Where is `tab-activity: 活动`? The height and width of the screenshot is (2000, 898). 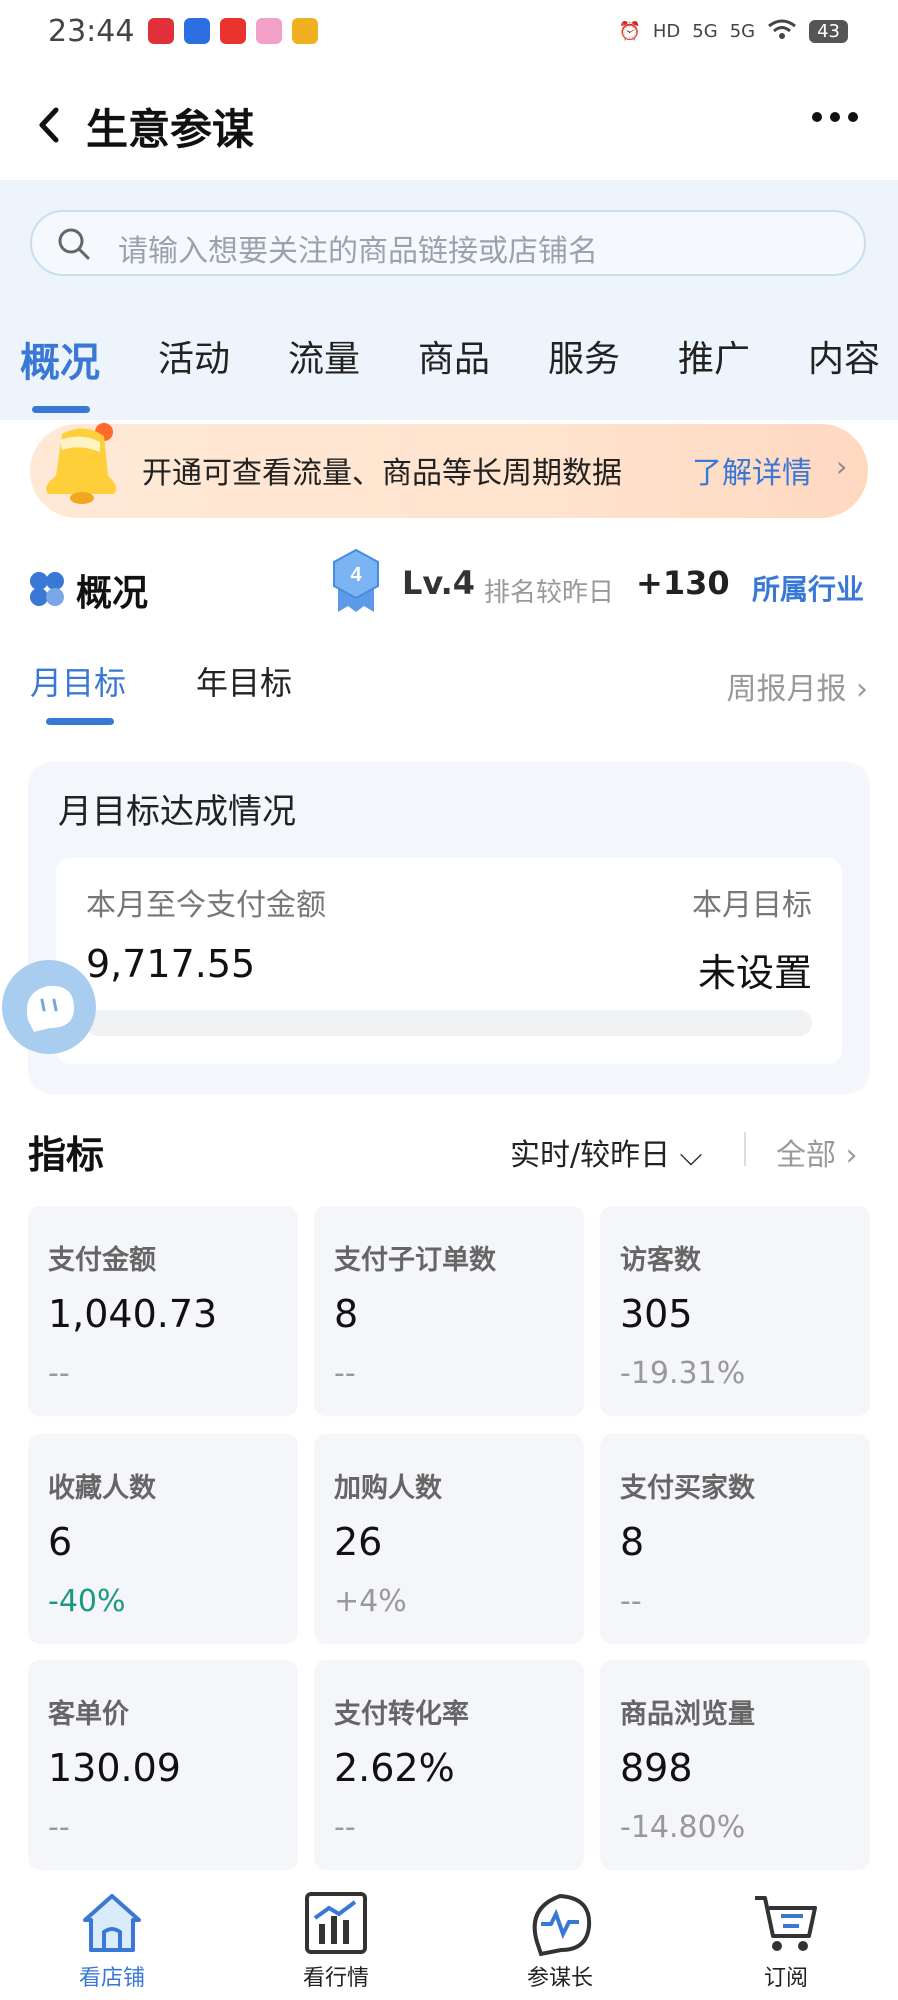
tab-activity: 活动 is located at coordinates (194, 359).